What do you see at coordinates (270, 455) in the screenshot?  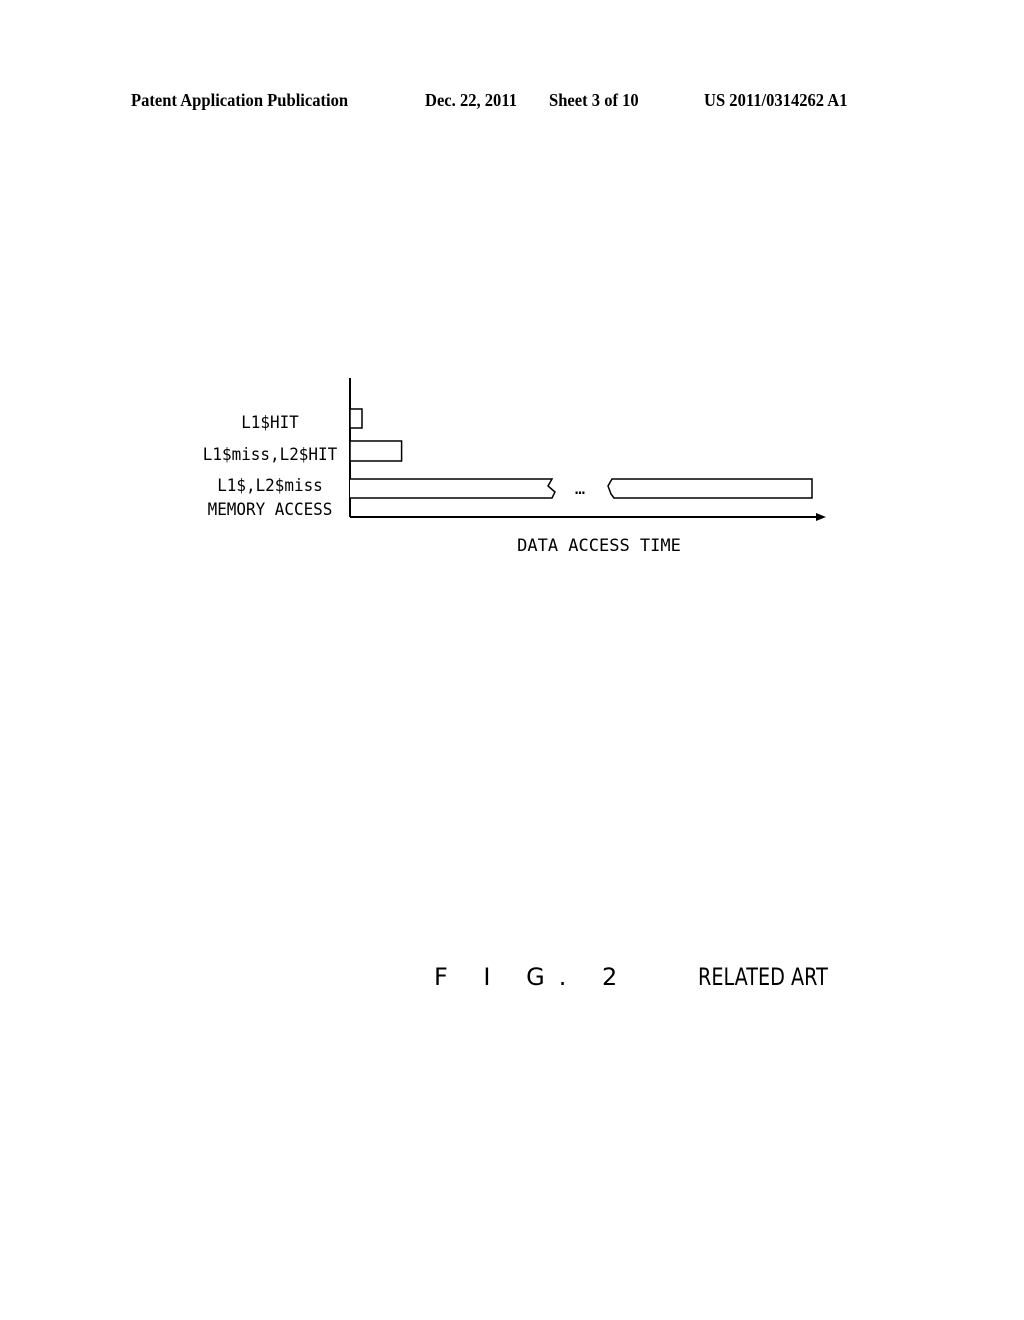 I see `category-label: L1$miss,L2$HIT` at bounding box center [270, 455].